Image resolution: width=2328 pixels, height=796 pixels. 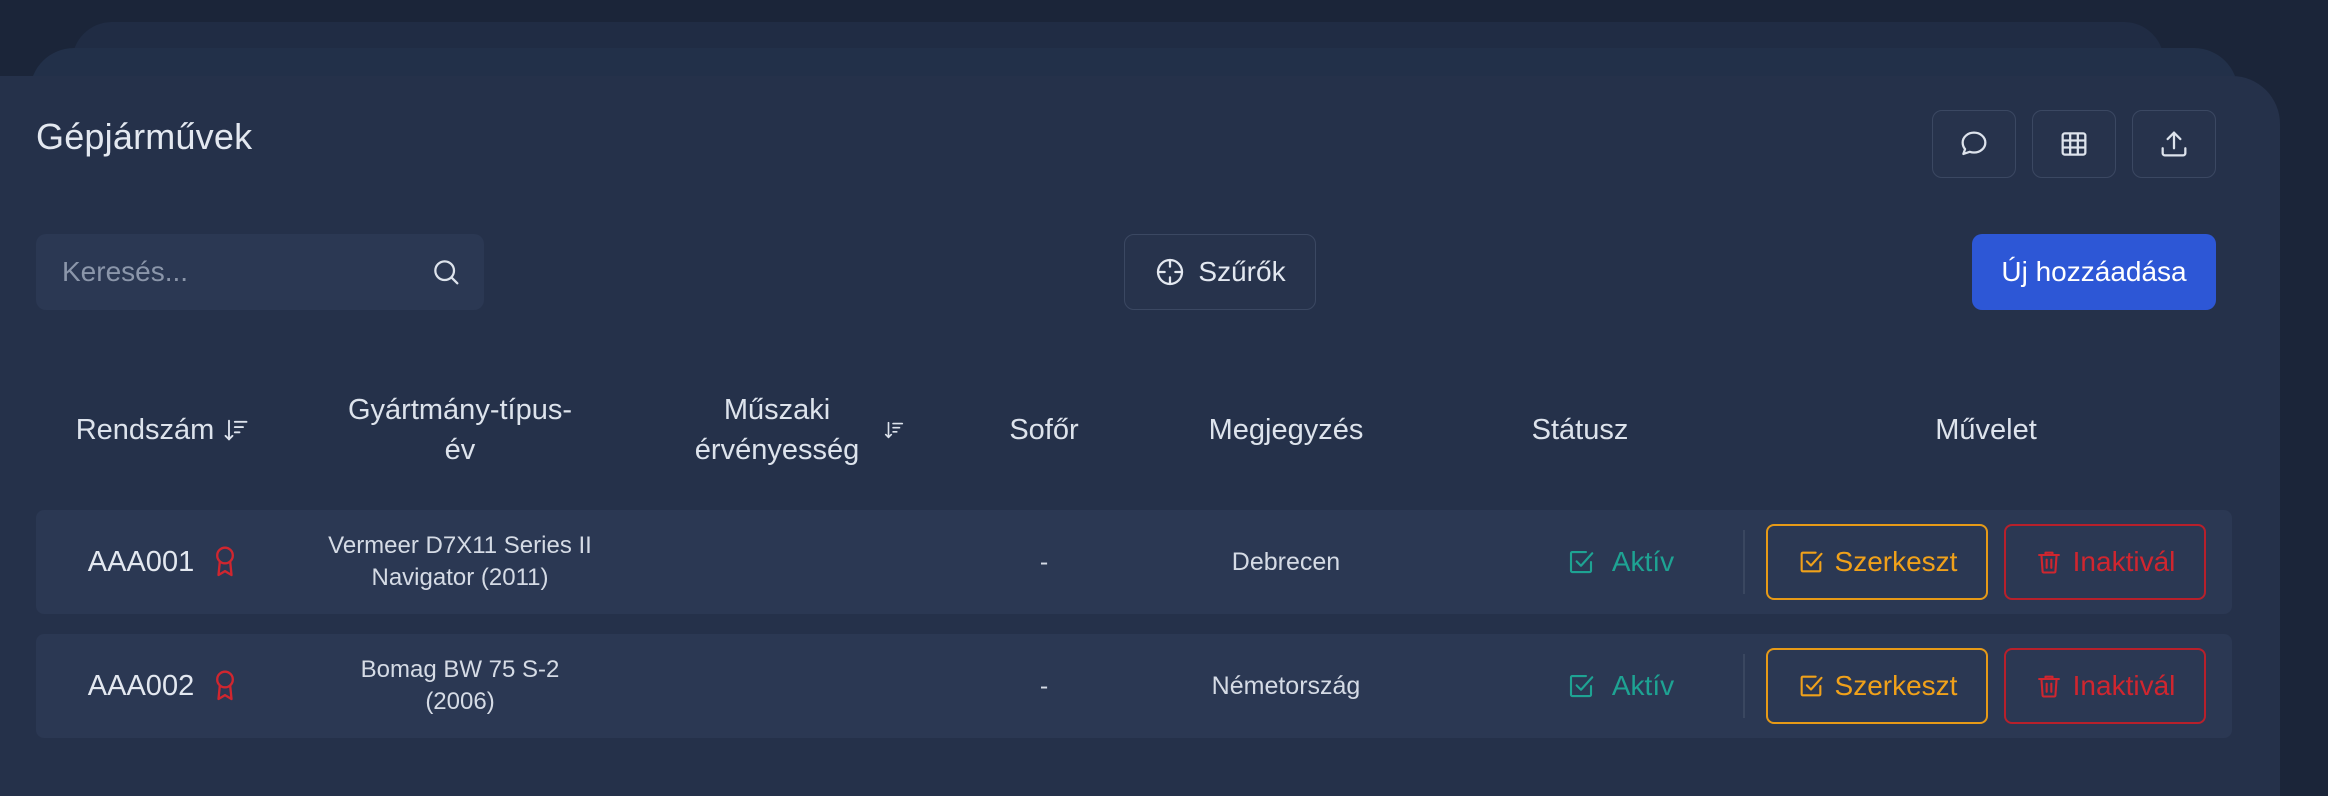 I want to click on crosshair-icon, so click(x=1170, y=272).